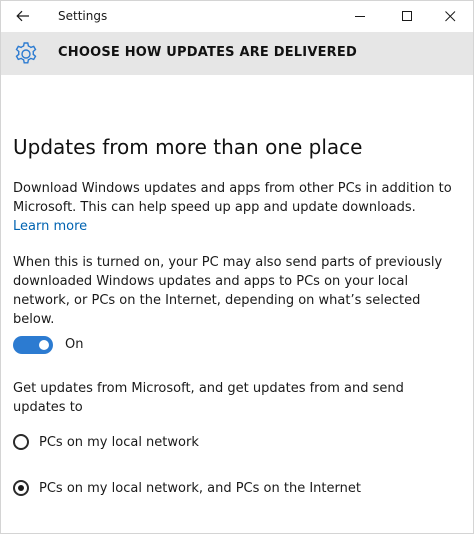  I want to click on close-button, so click(450, 16).